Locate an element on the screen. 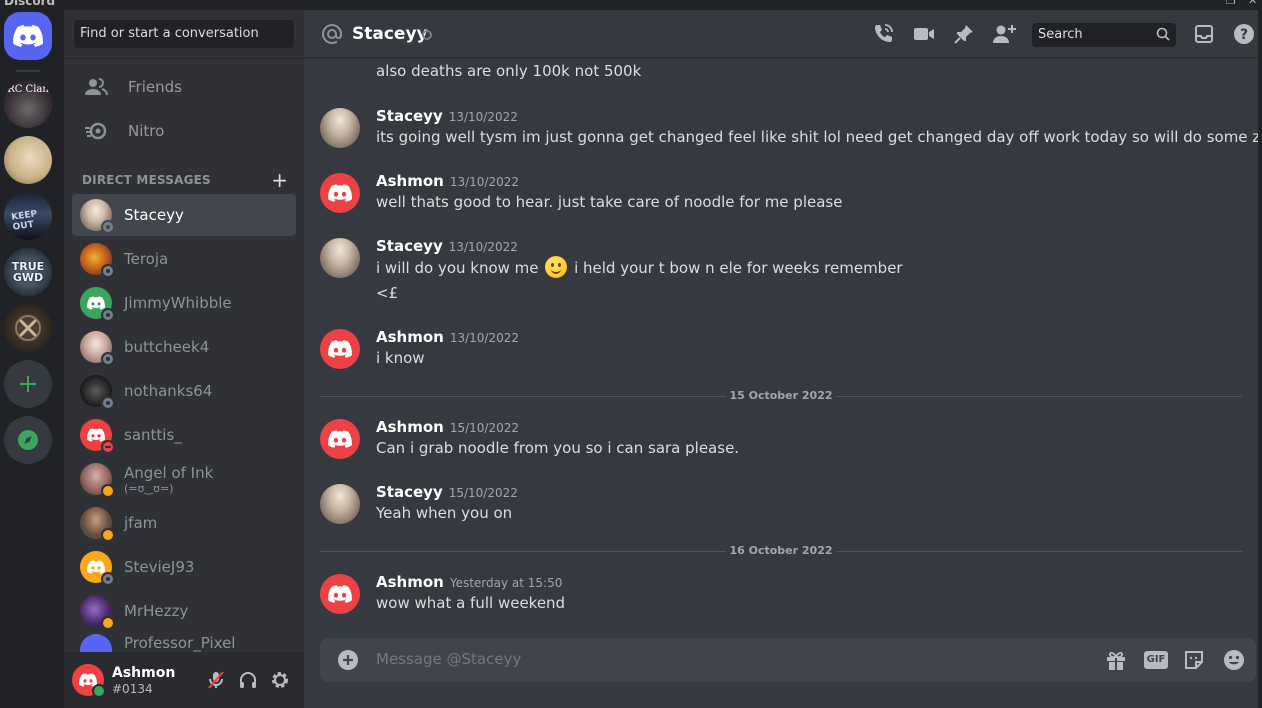 This screenshot has width=1262, height=708. dm-item-santtis: santtis_ is located at coordinates (184, 435).